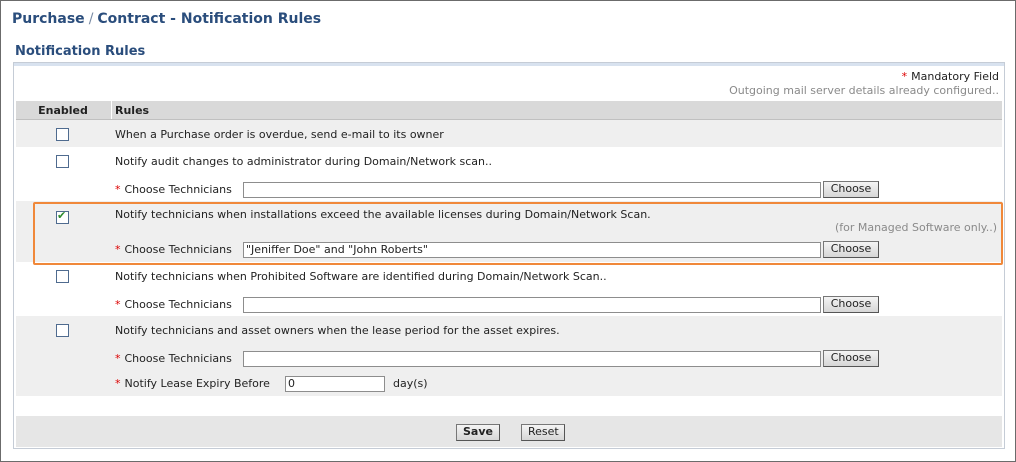 This screenshot has width=1016, height=462. What do you see at coordinates (62, 276) in the screenshot?
I see `rule-checkbox-prohibited-software` at bounding box center [62, 276].